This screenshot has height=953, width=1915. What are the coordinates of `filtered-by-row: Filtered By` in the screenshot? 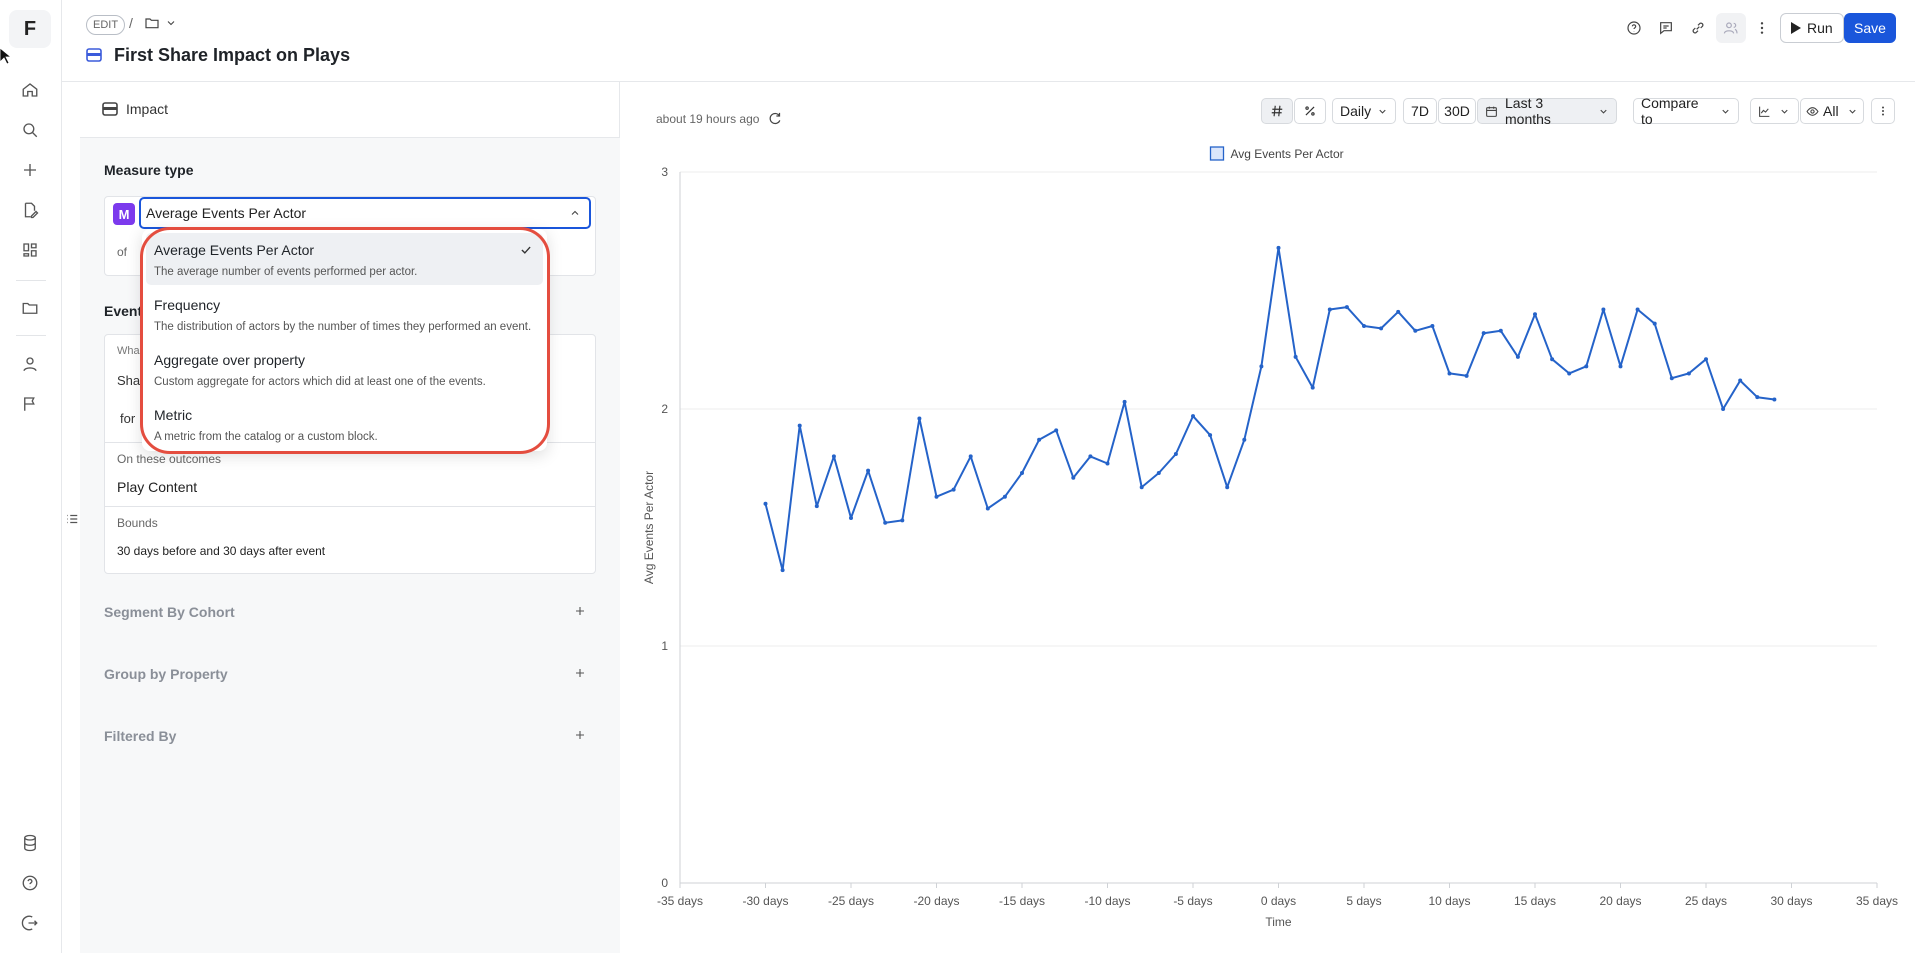 It's located at (350, 737).